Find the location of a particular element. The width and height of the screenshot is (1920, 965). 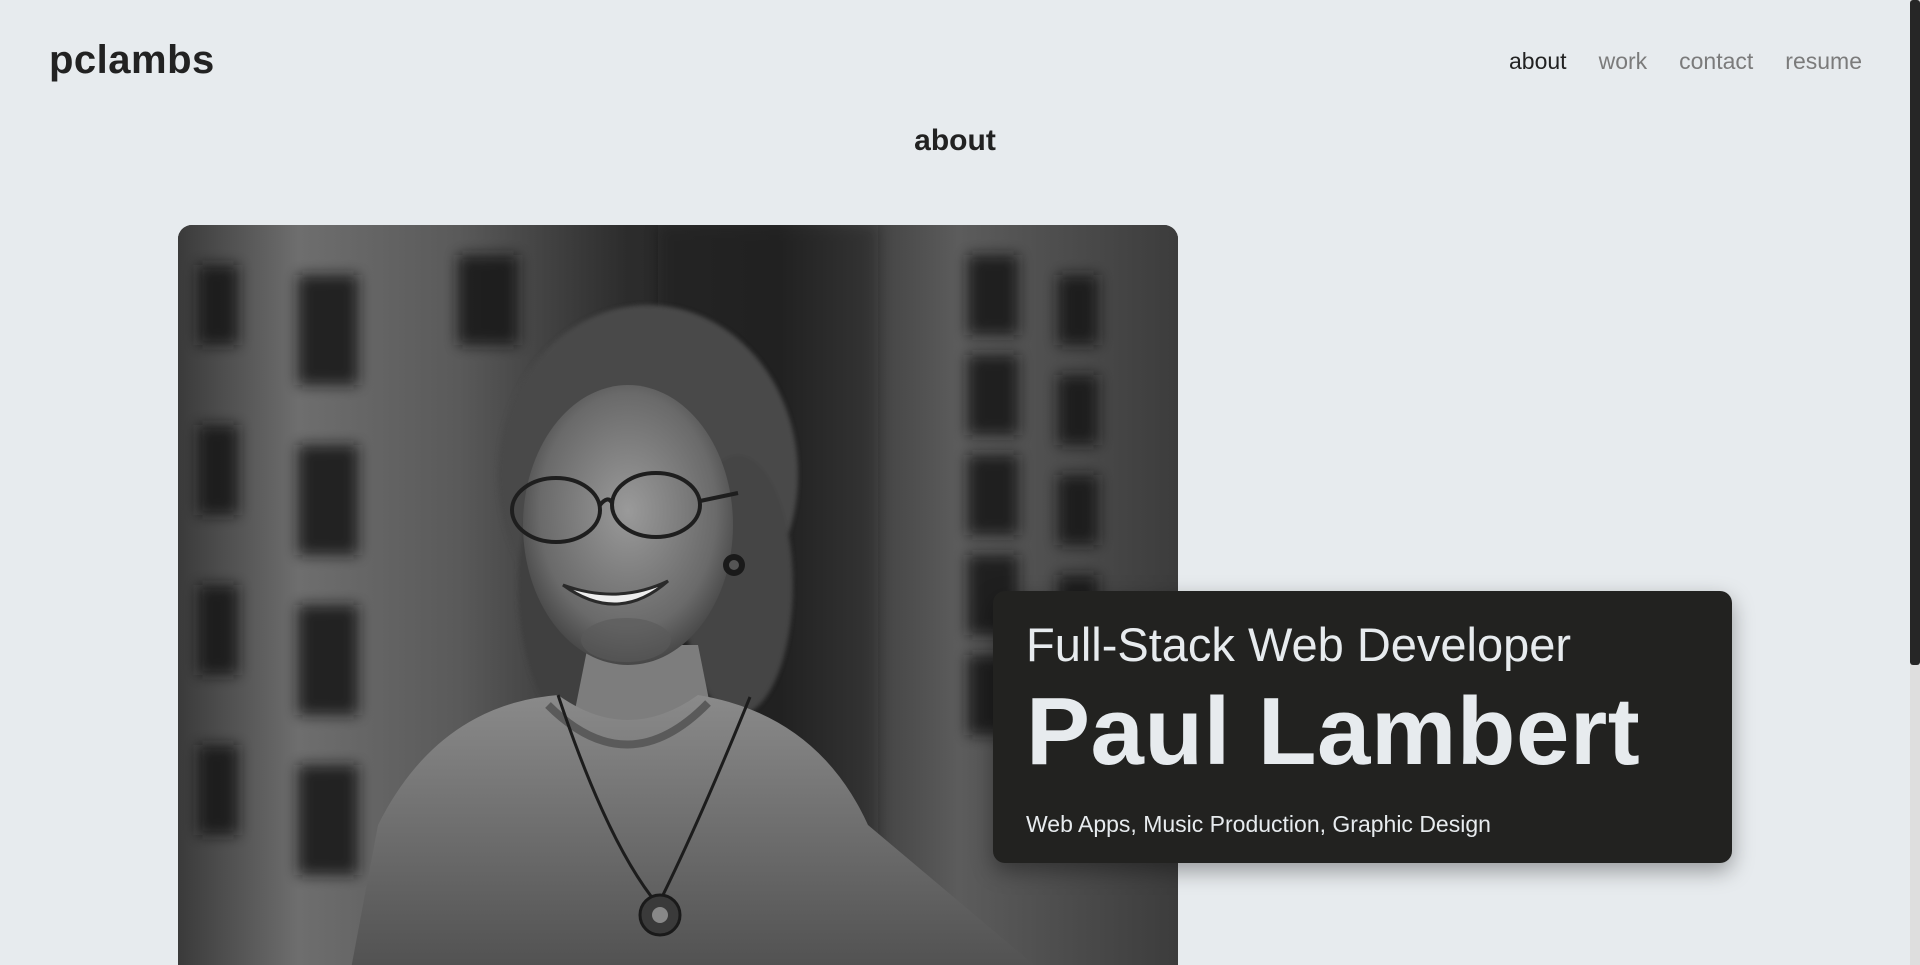

scrollbar-thumb is located at coordinates (1915, 332).